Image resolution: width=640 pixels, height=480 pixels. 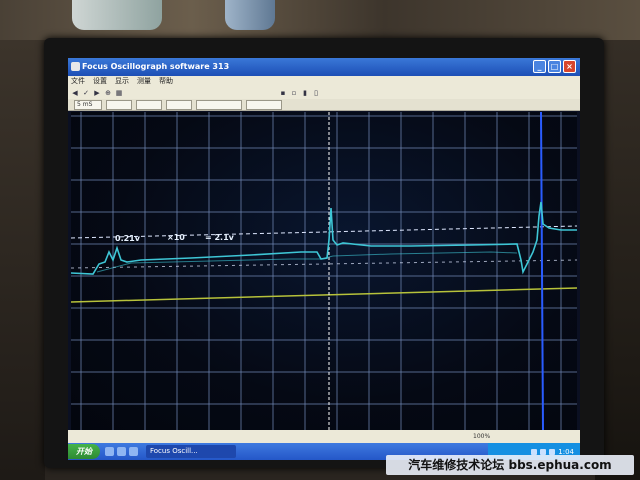 I want to click on close-button: ×, so click(x=569, y=66).